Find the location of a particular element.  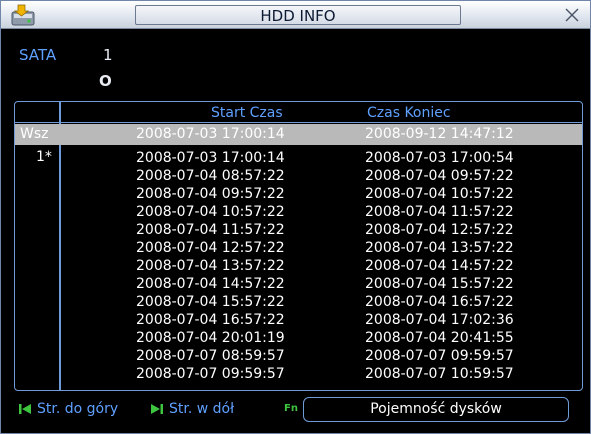

row-all-label: Wsz is located at coordinates (34, 134).